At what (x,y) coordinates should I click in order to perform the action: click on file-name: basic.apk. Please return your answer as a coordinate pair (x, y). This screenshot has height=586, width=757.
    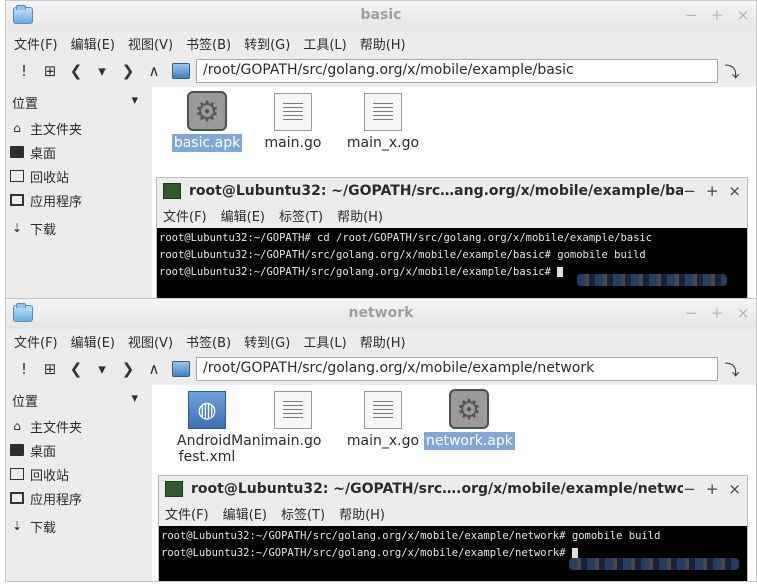
    Looking at the image, I should click on (207, 143).